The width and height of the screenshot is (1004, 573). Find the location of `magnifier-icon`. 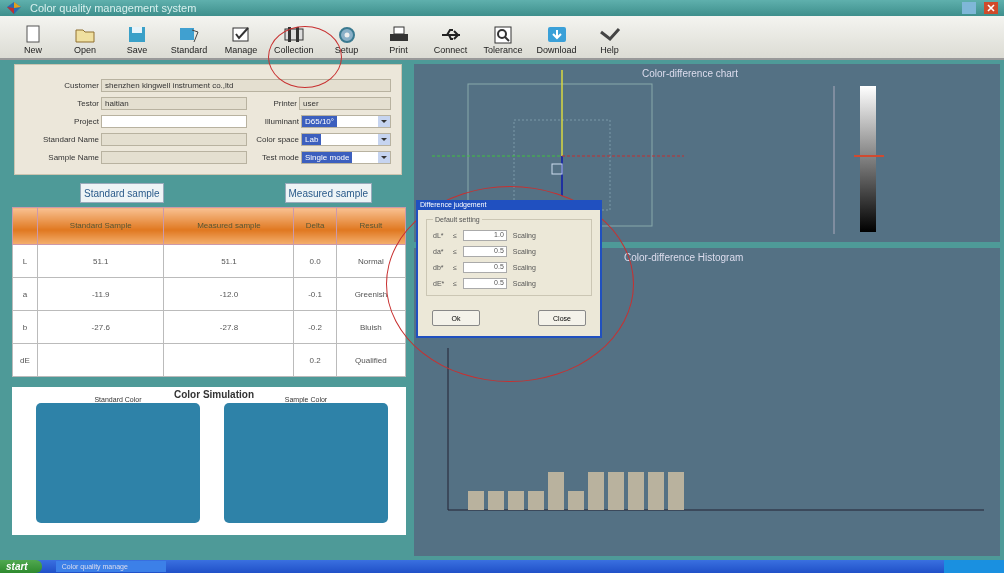

magnifier-icon is located at coordinates (503, 34).